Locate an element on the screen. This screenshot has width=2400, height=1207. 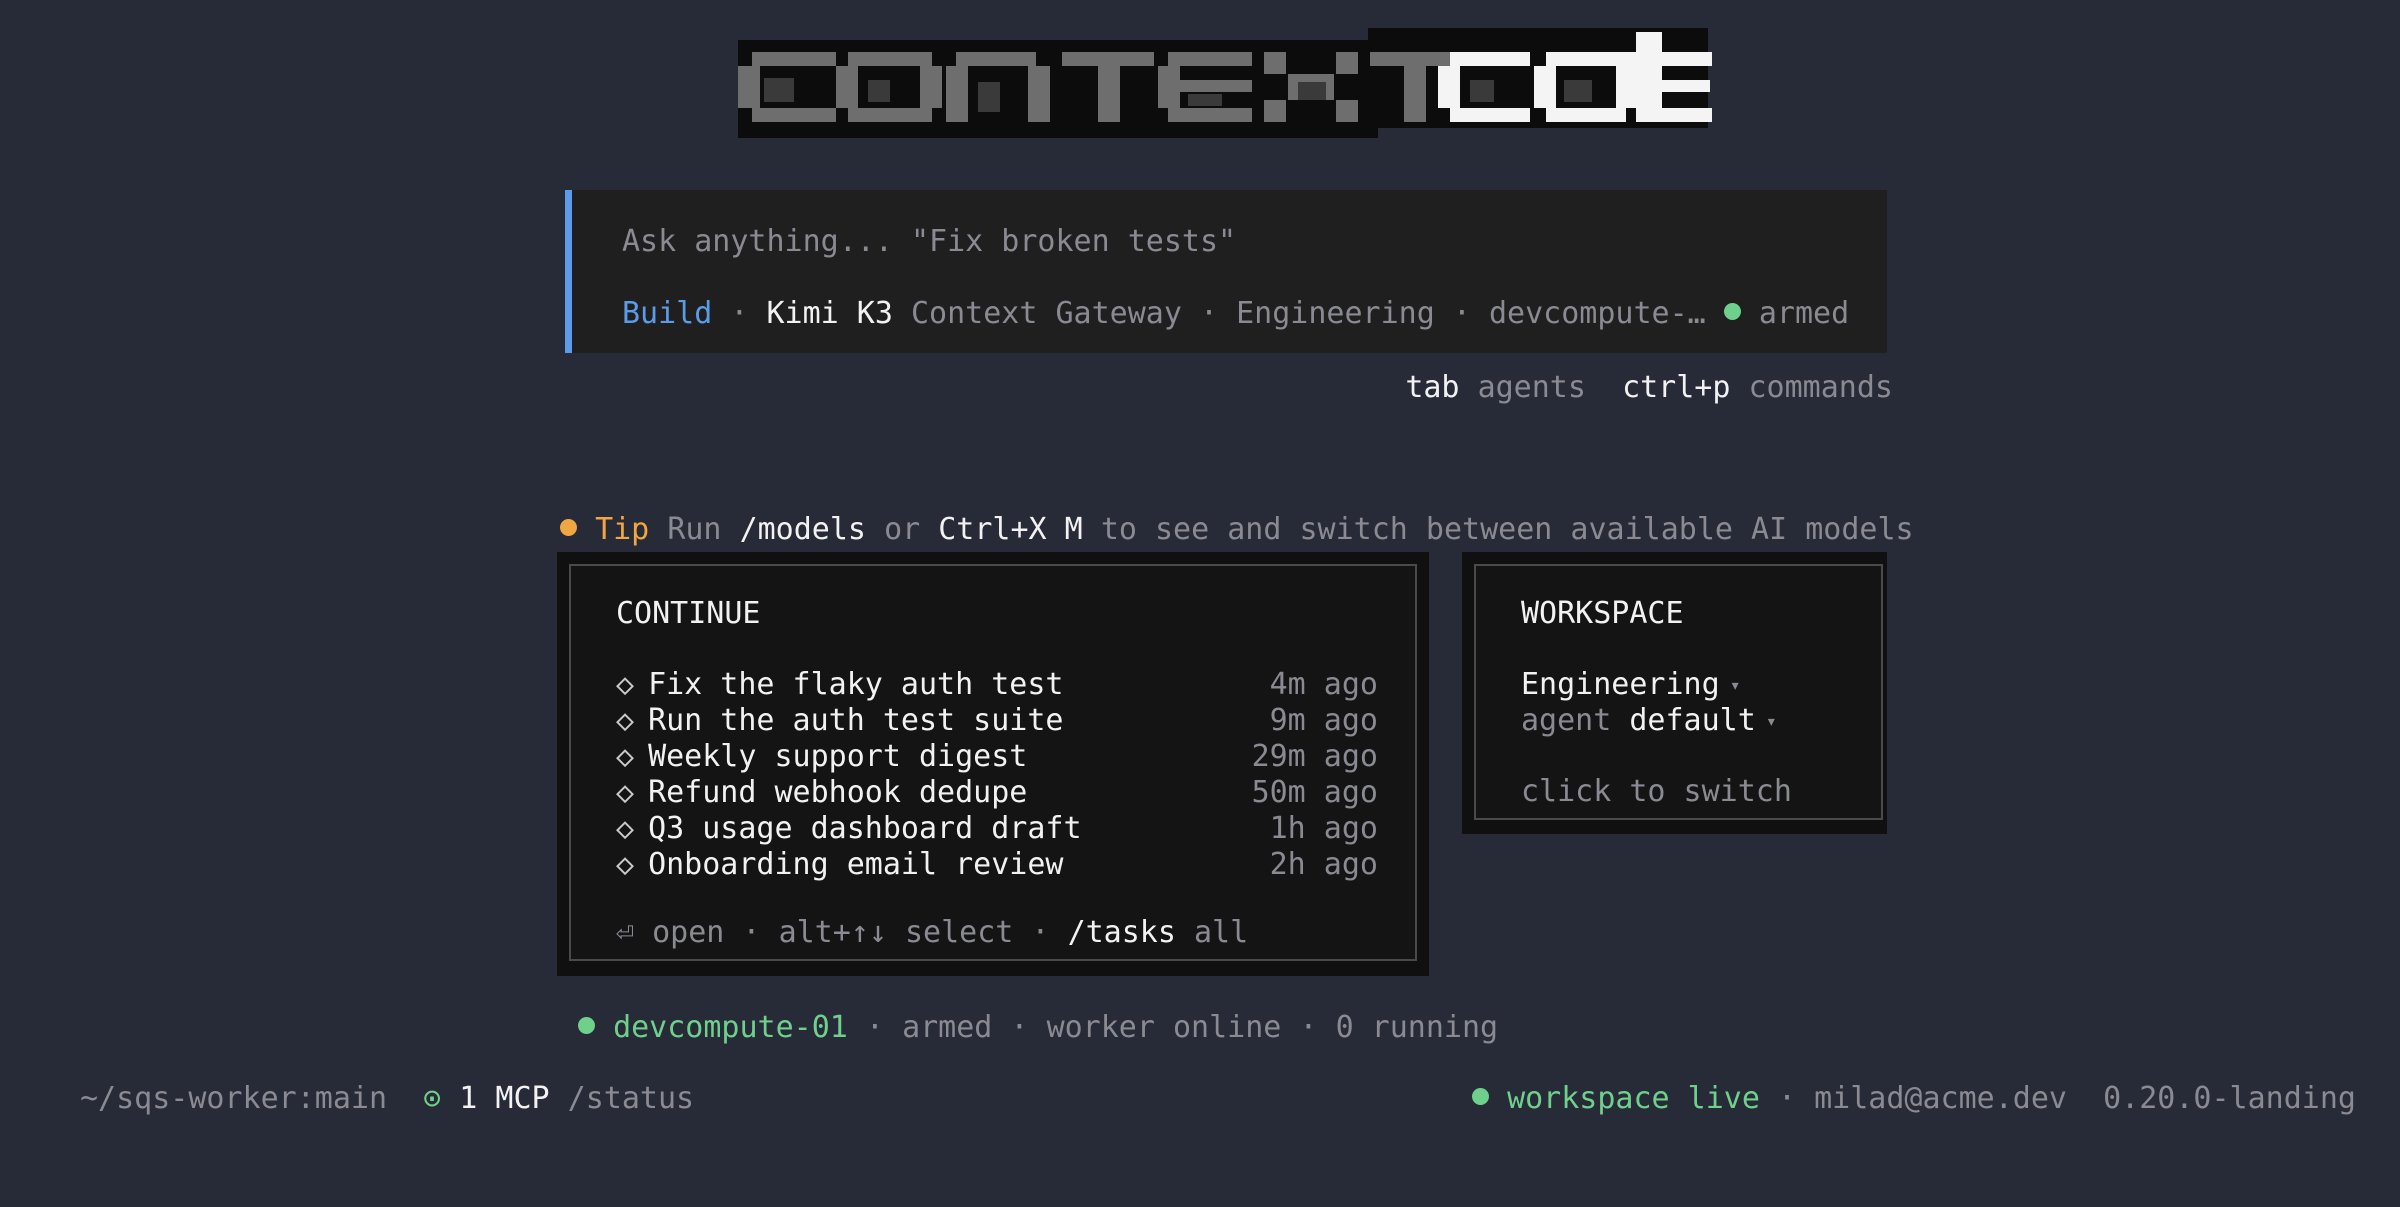
workspace-name: Engineering is located at coordinates (1620, 684).